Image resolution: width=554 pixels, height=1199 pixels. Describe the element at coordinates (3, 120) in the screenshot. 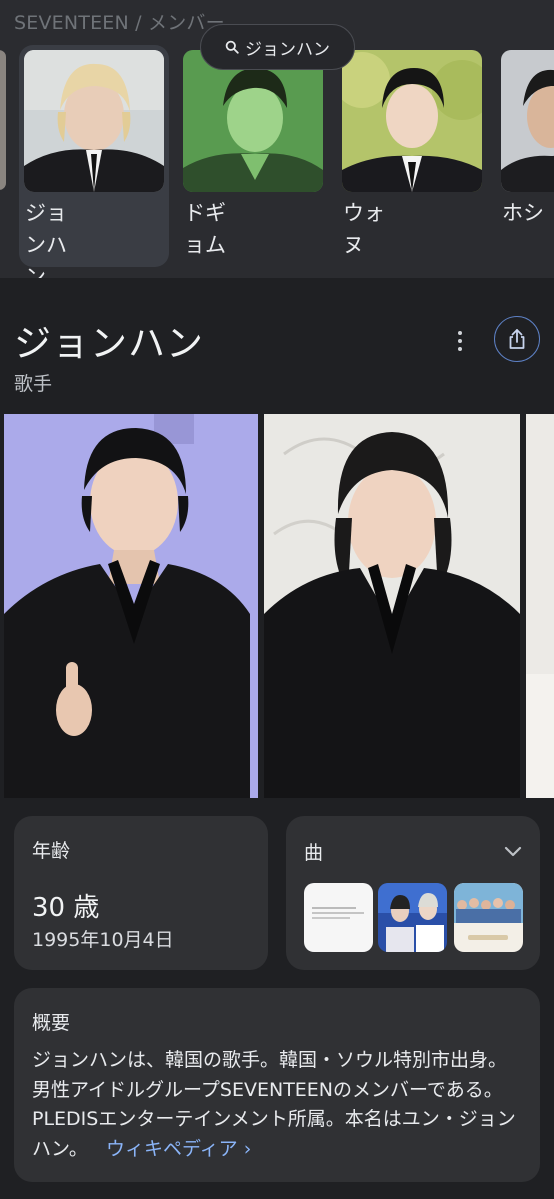

I see `member-card-partial-left` at that location.